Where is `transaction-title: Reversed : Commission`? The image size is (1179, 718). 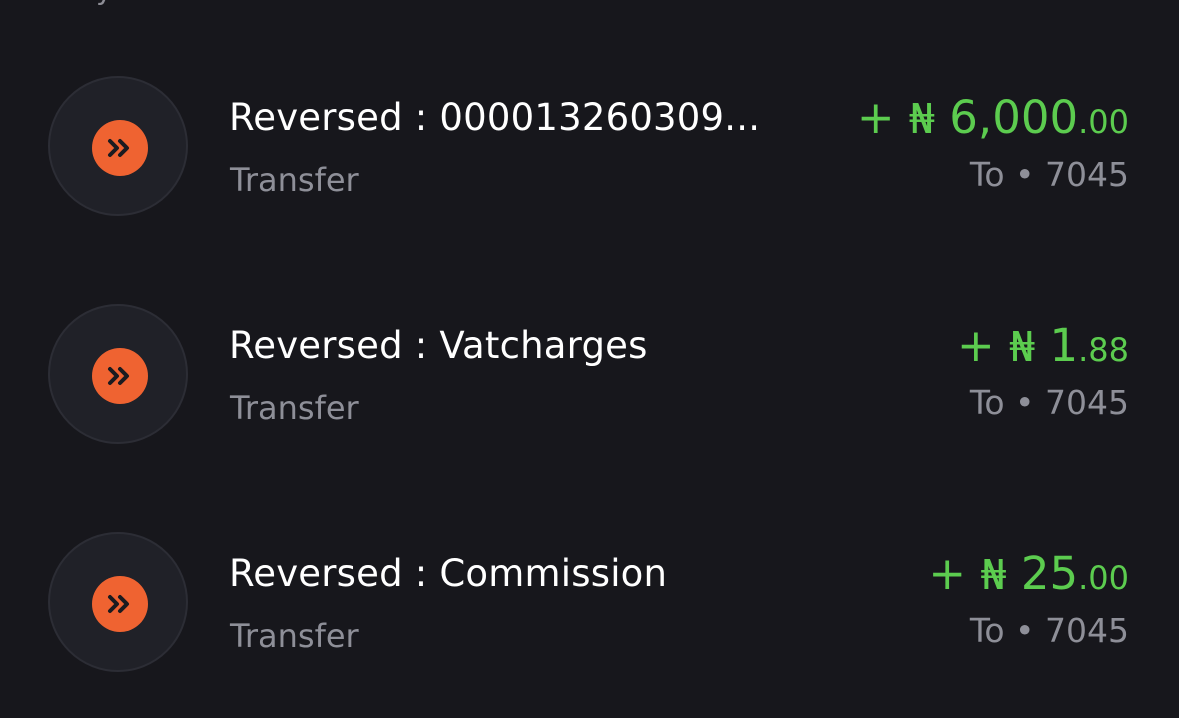
transaction-title: Reversed : Commission is located at coordinates (448, 573).